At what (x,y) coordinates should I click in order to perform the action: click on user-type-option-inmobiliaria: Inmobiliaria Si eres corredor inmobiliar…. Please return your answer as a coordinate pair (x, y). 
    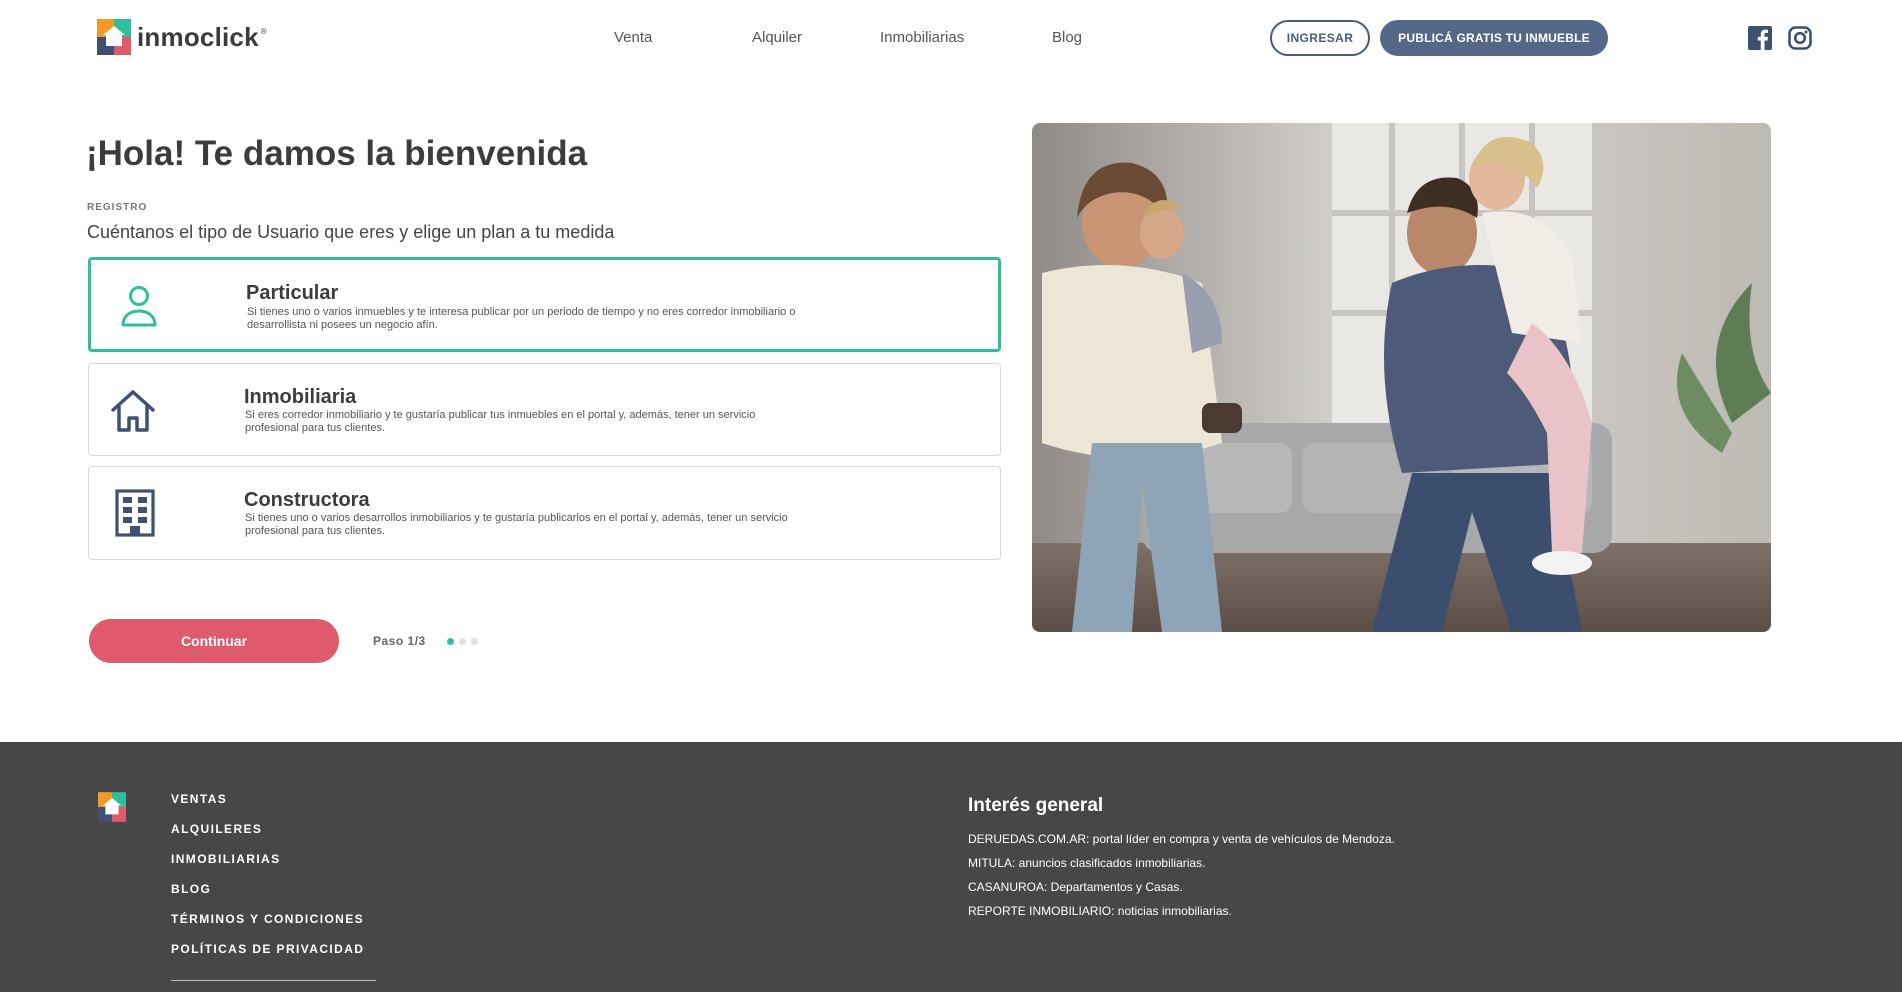
    Looking at the image, I should click on (544, 409).